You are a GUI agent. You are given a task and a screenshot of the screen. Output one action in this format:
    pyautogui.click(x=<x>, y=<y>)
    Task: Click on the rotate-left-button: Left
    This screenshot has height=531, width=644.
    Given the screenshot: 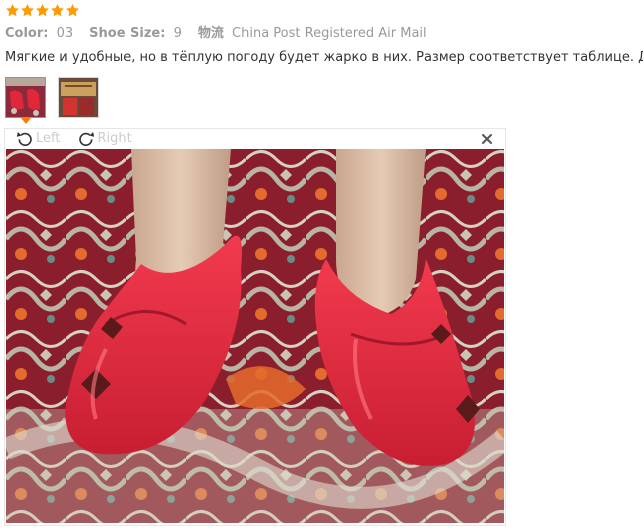 What is the action you would take?
    pyautogui.click(x=37, y=139)
    